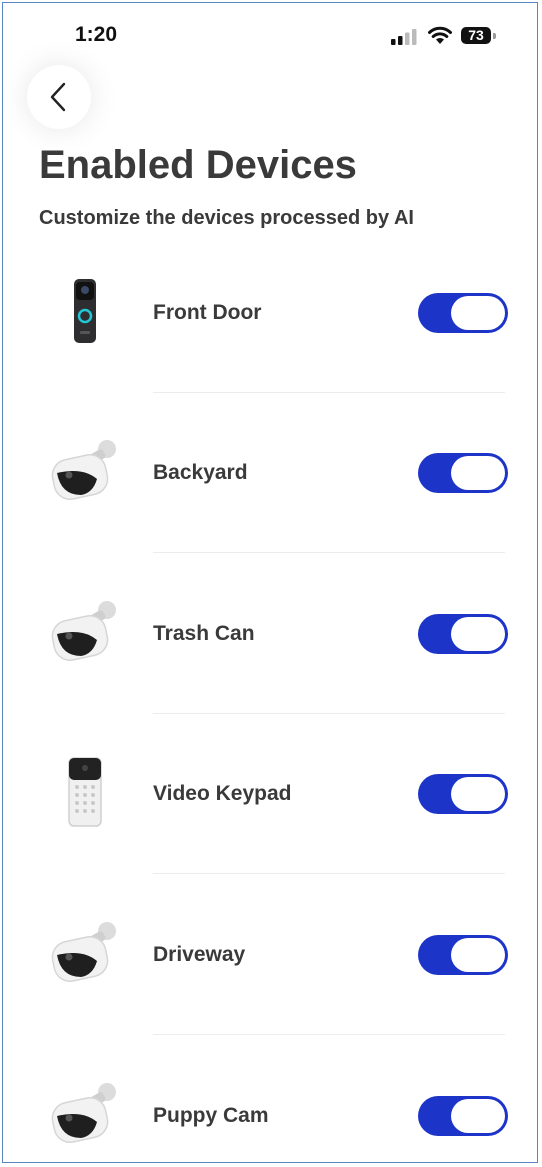  Describe the element at coordinates (204, 633) in the screenshot. I see `device-name: Trash Can` at that location.